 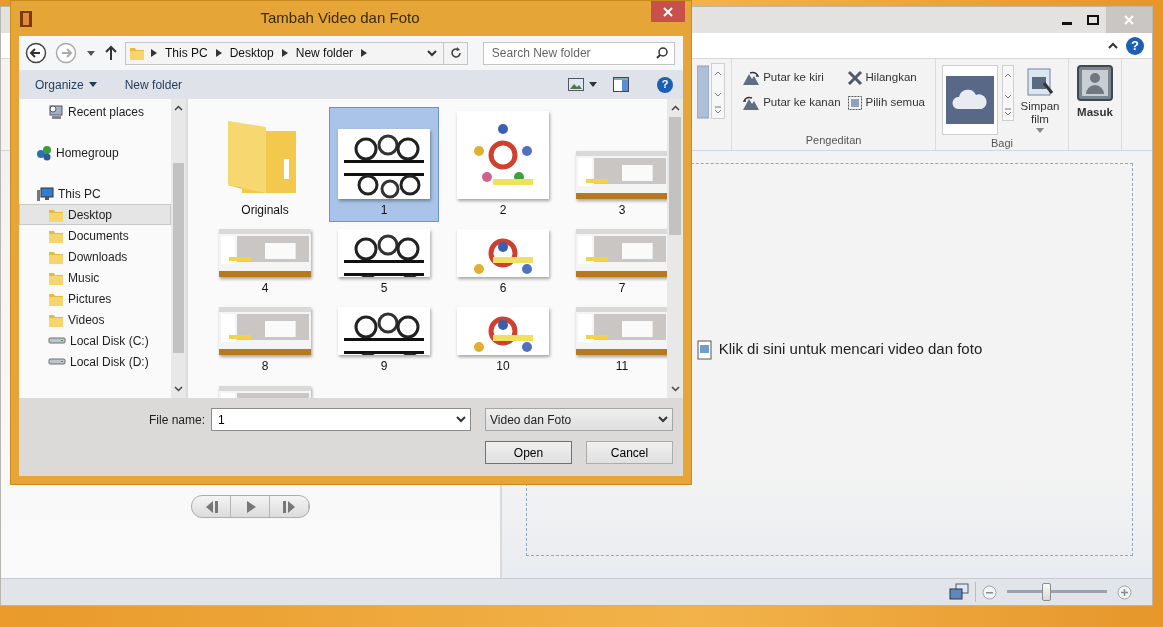 I want to click on file-name: 5, so click(x=384, y=288).